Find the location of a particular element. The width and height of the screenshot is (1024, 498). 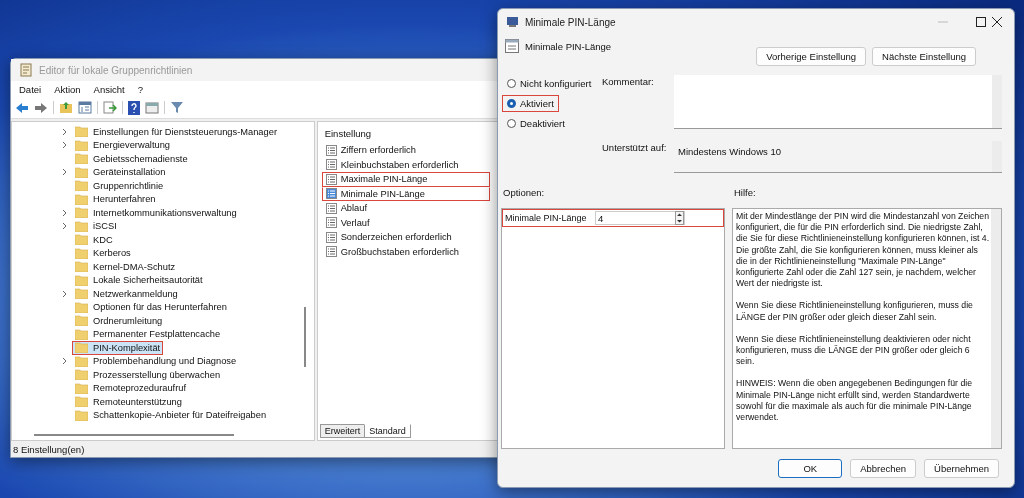

tree-item: Schattenkopie-Anbieter für Dateifreigaben is located at coordinates (171, 415).